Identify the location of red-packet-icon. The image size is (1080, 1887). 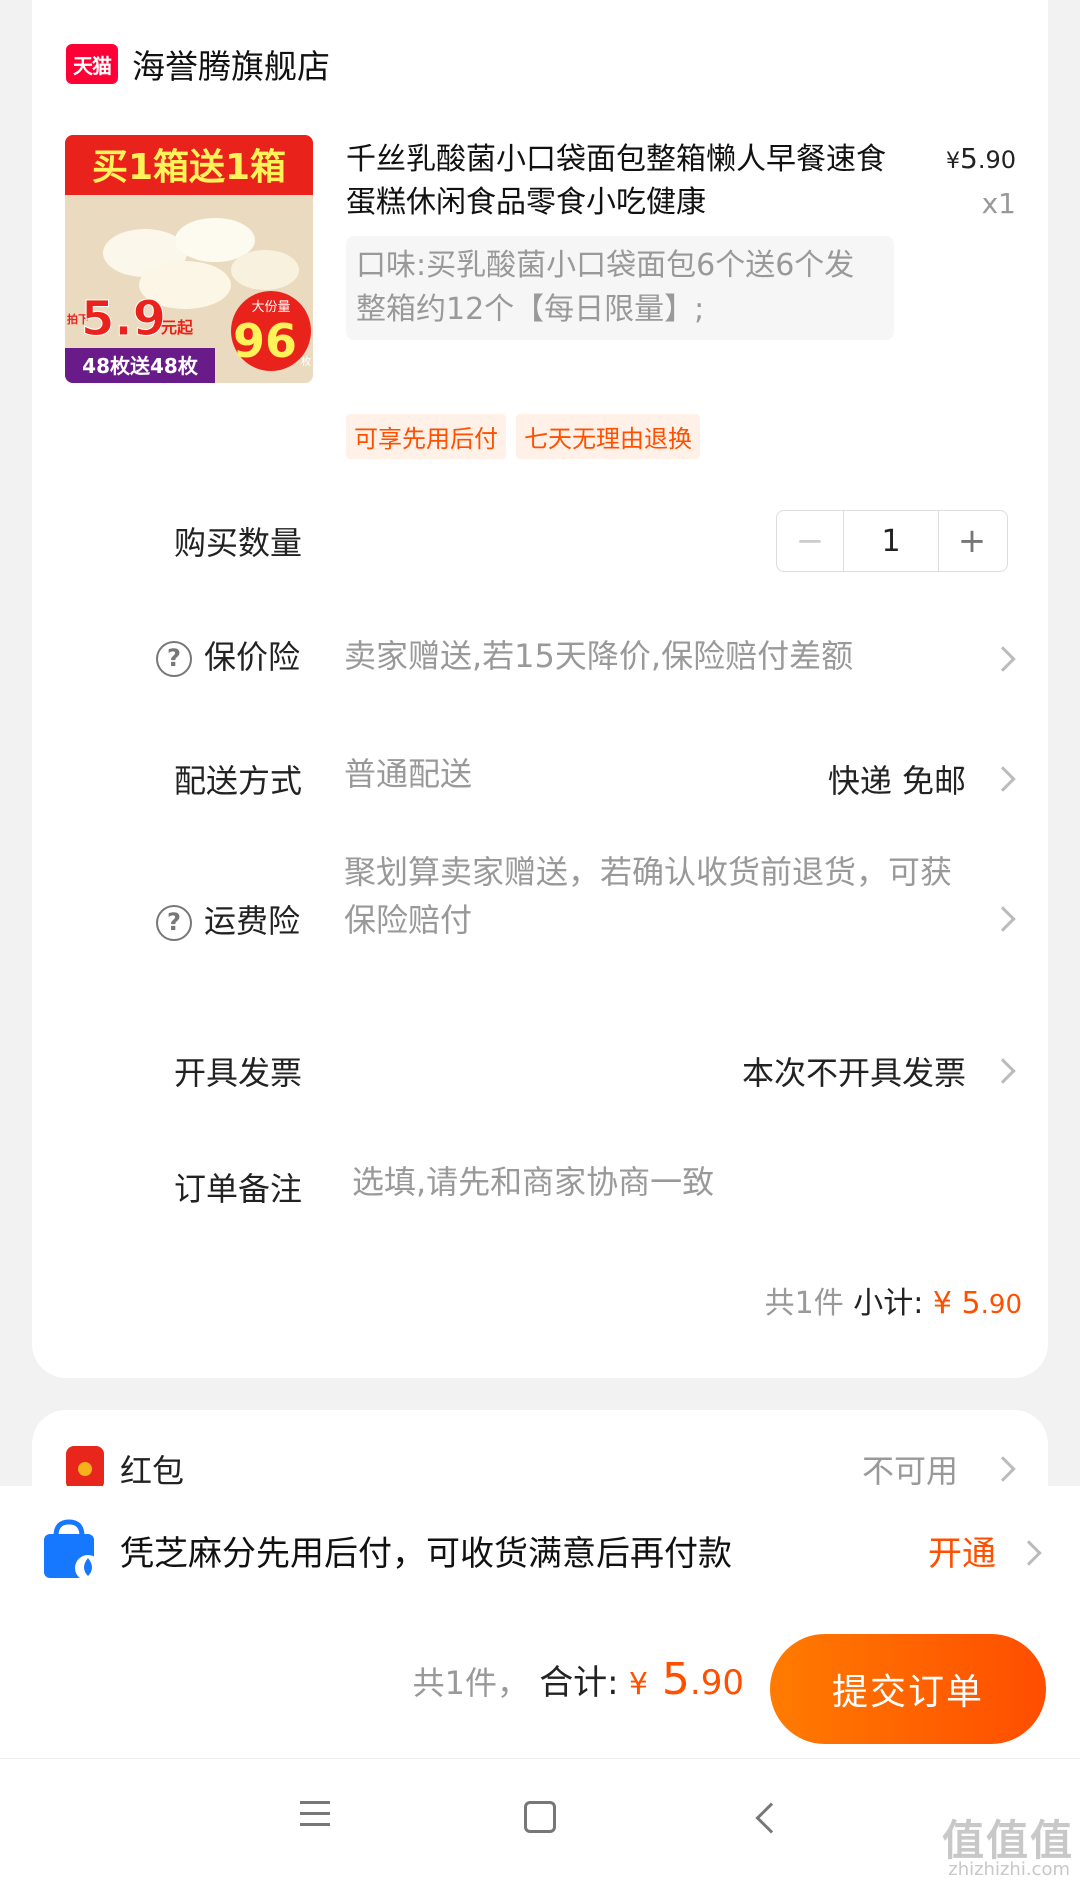
(85, 1468).